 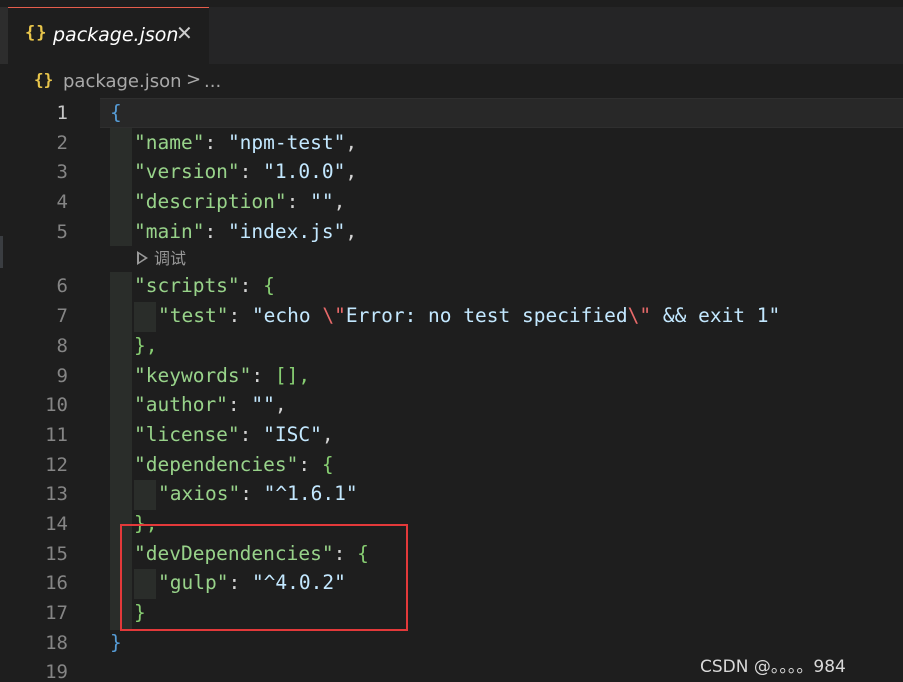 I want to click on line-number: 8, so click(x=62, y=346).